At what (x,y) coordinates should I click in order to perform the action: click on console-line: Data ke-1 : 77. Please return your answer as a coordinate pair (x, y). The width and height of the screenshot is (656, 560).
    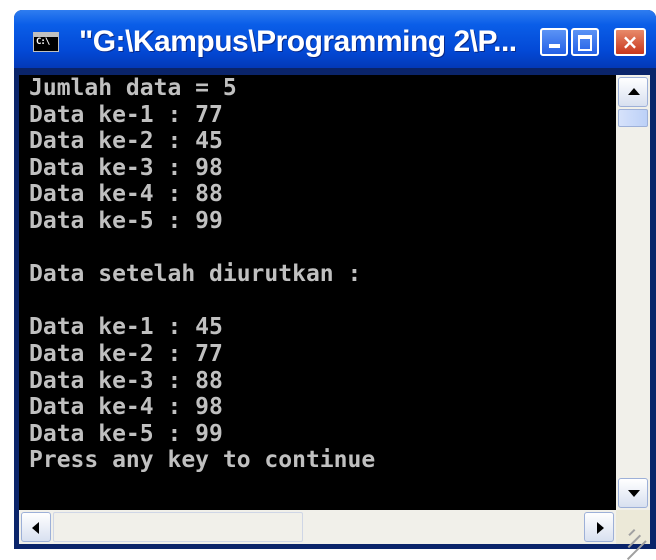
    Looking at the image, I should click on (126, 114).